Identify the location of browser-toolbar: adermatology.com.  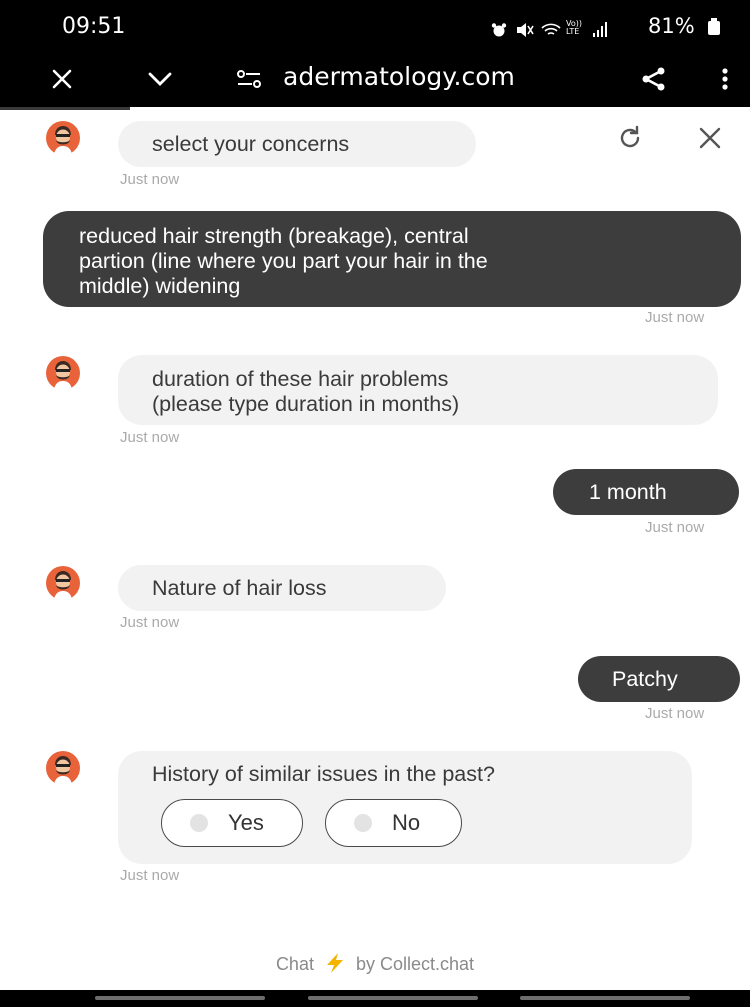
(375, 78).